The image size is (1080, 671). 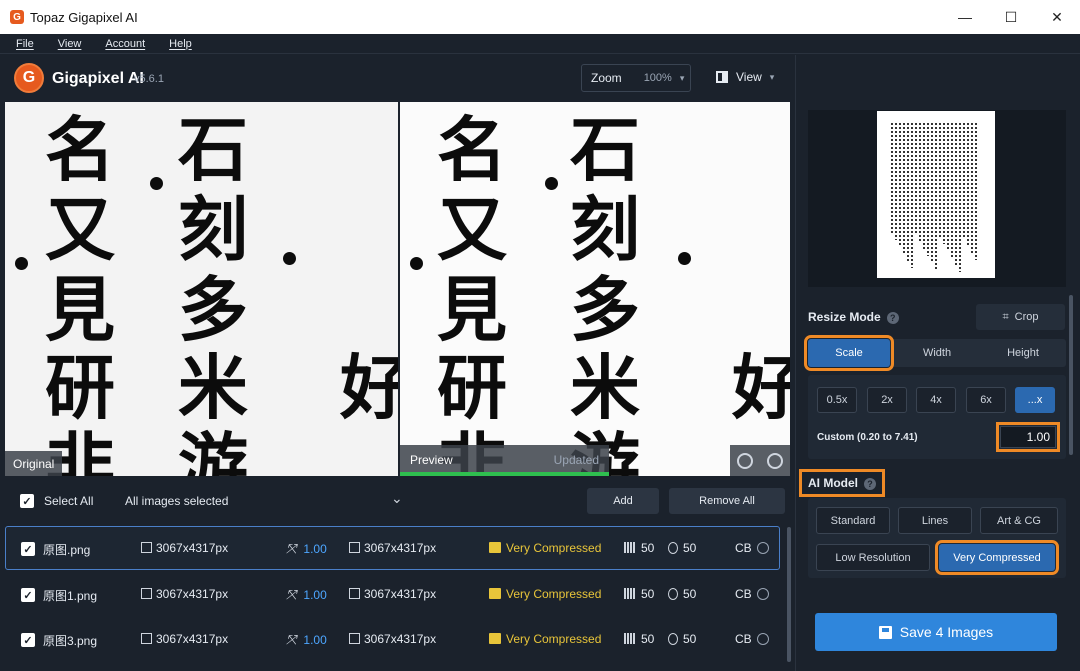 I want to click on menu-account: Account, so click(x=125, y=44).